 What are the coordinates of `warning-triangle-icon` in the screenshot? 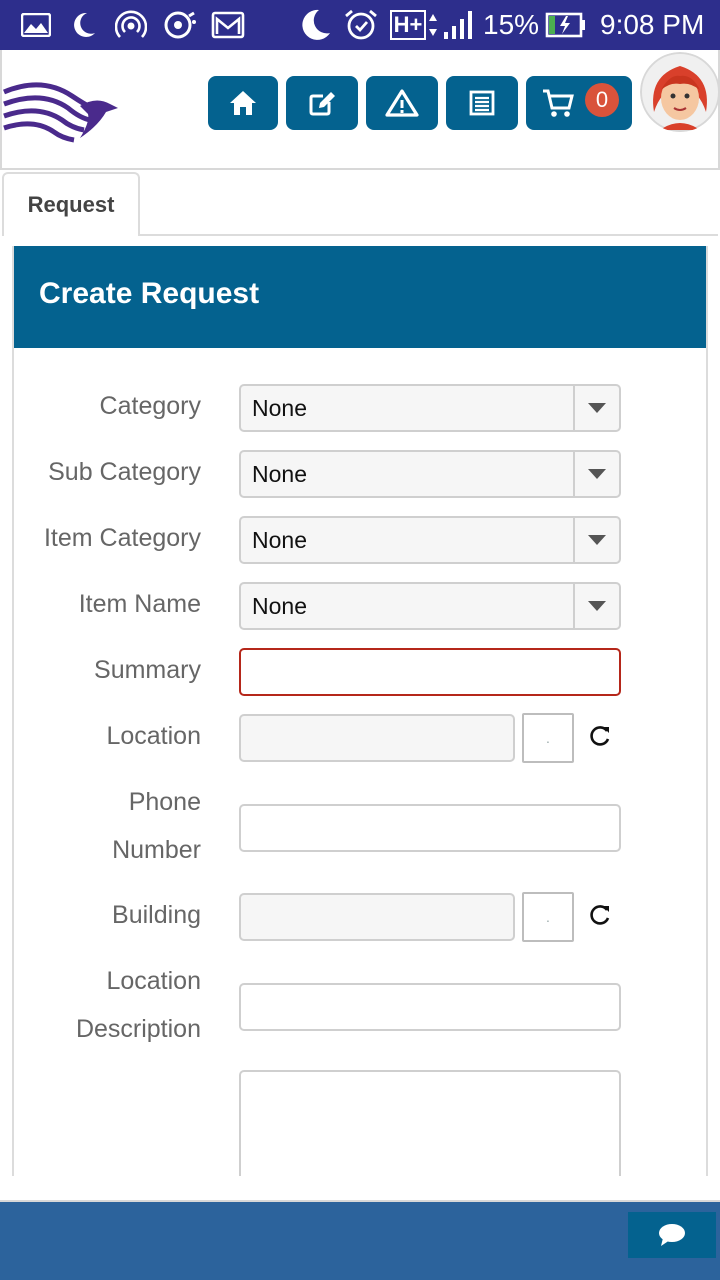 It's located at (402, 103).